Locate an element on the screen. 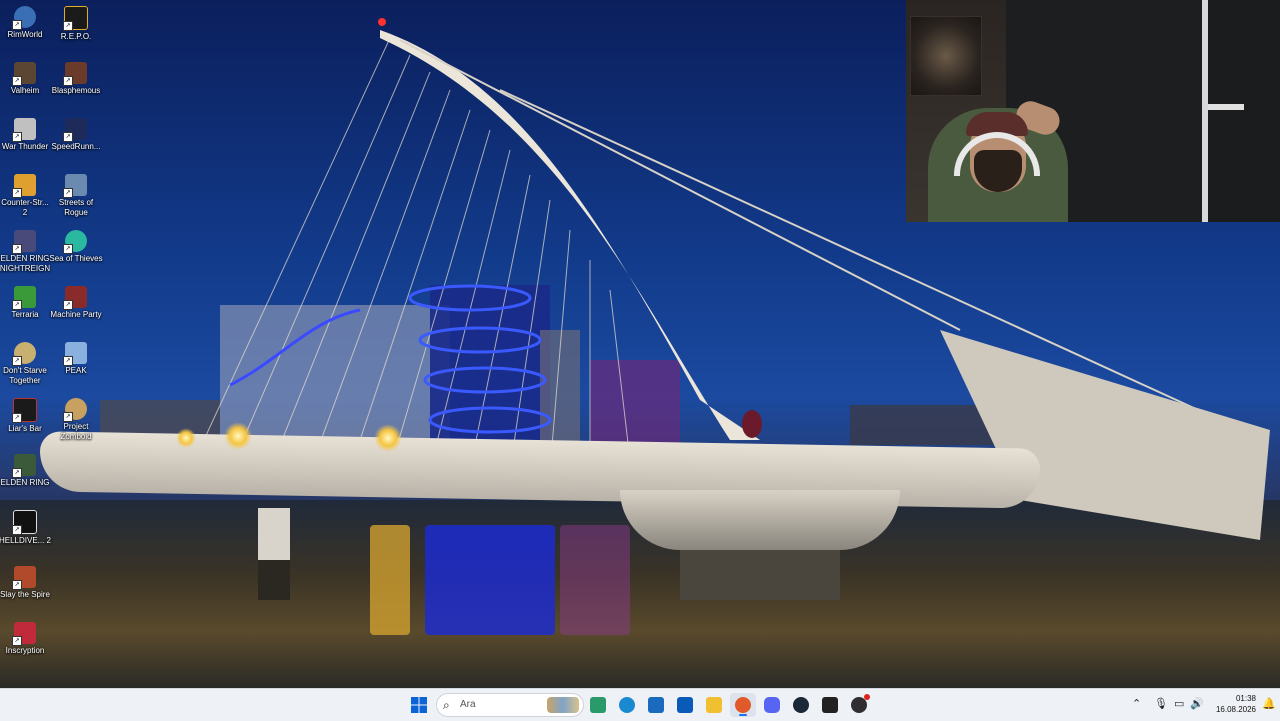  obs-icon is located at coordinates (860, 703).